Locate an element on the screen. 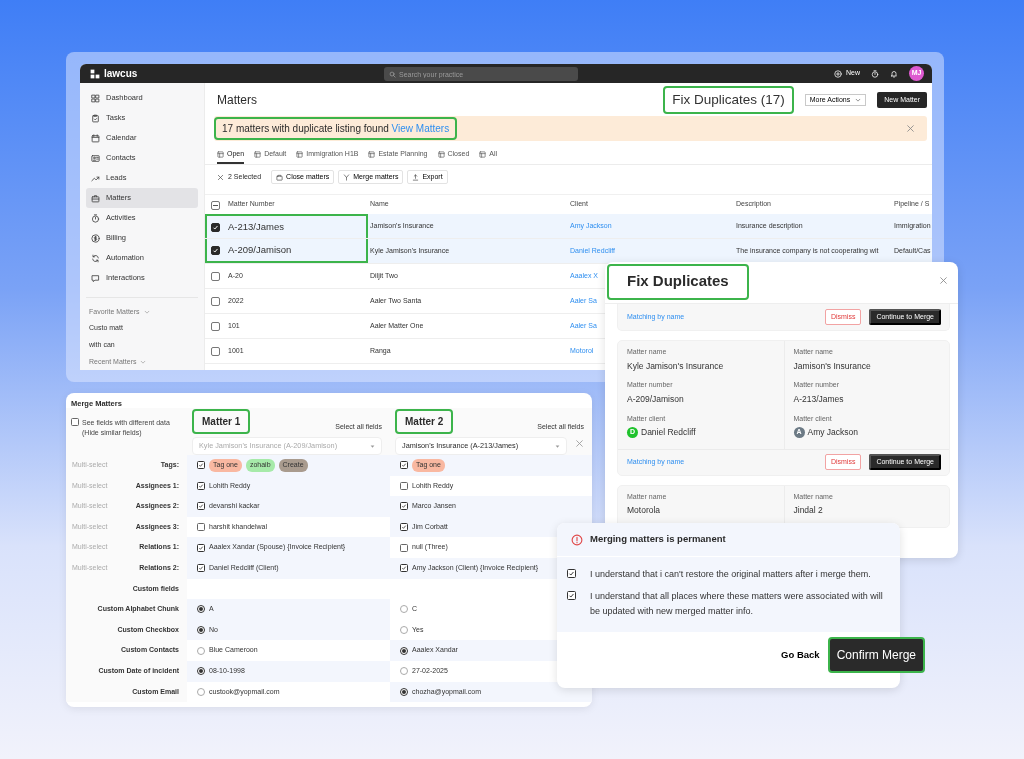  logo-text: lawcus is located at coordinates (121, 74).